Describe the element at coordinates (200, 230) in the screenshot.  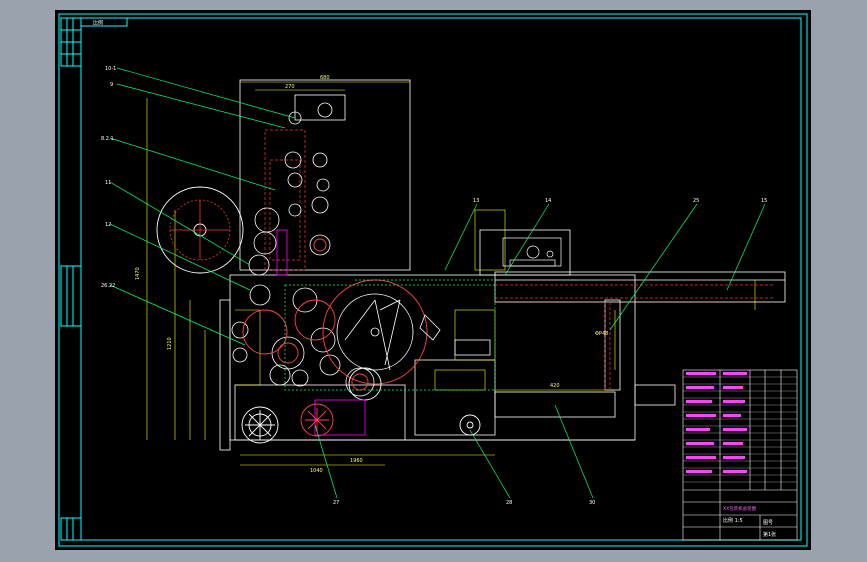
I see `reel-hatch` at that location.